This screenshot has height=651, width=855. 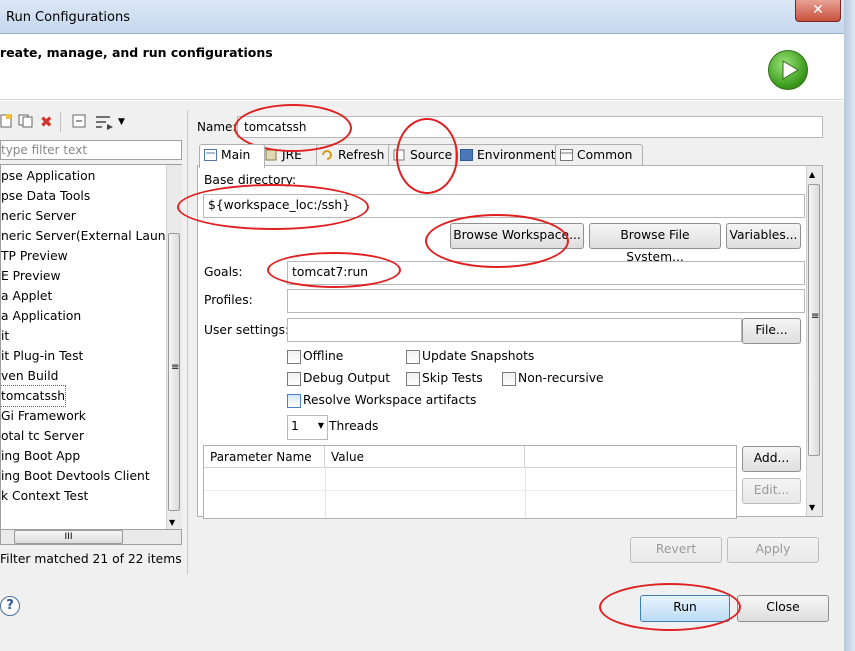 What do you see at coordinates (247, 330) in the screenshot?
I see `user-settings-label: User settings:` at bounding box center [247, 330].